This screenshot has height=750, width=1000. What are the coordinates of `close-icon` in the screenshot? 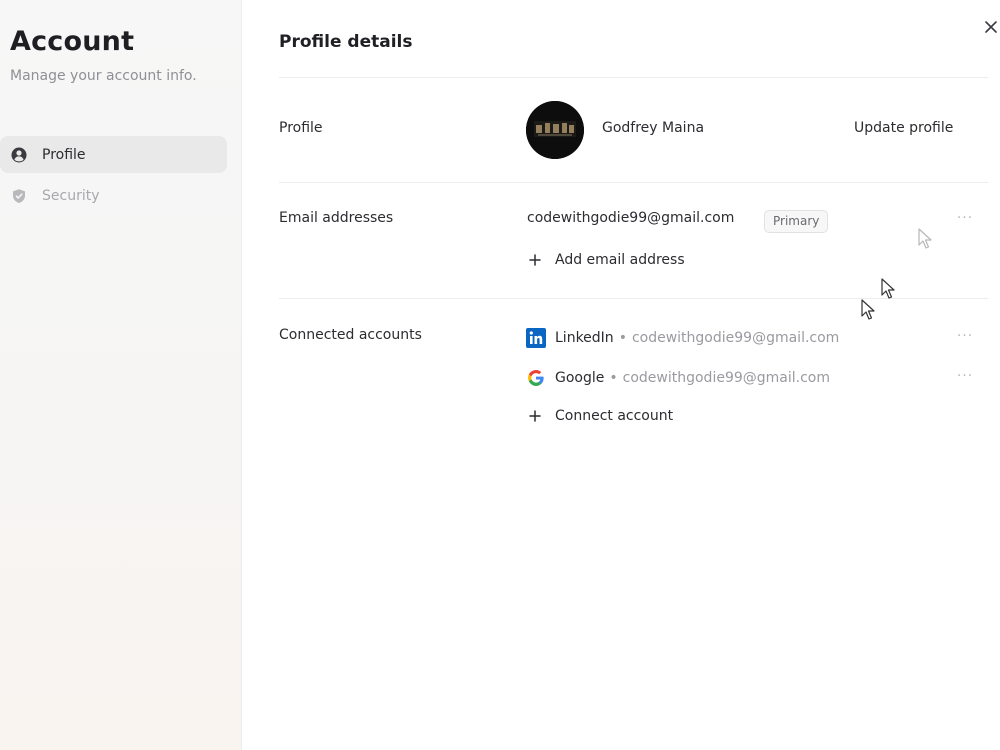 It's located at (991, 27).